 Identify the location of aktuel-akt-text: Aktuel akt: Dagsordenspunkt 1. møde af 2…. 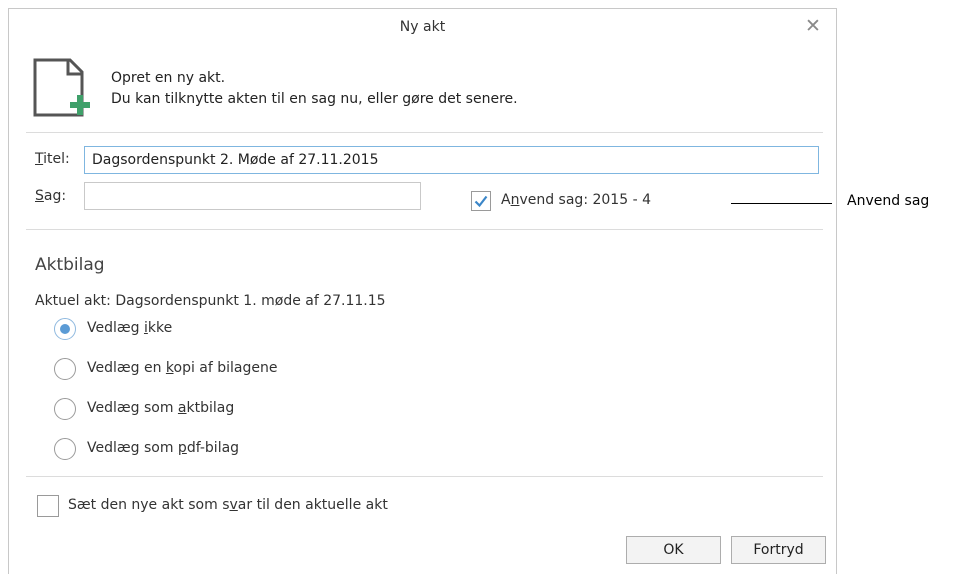
(210, 301).